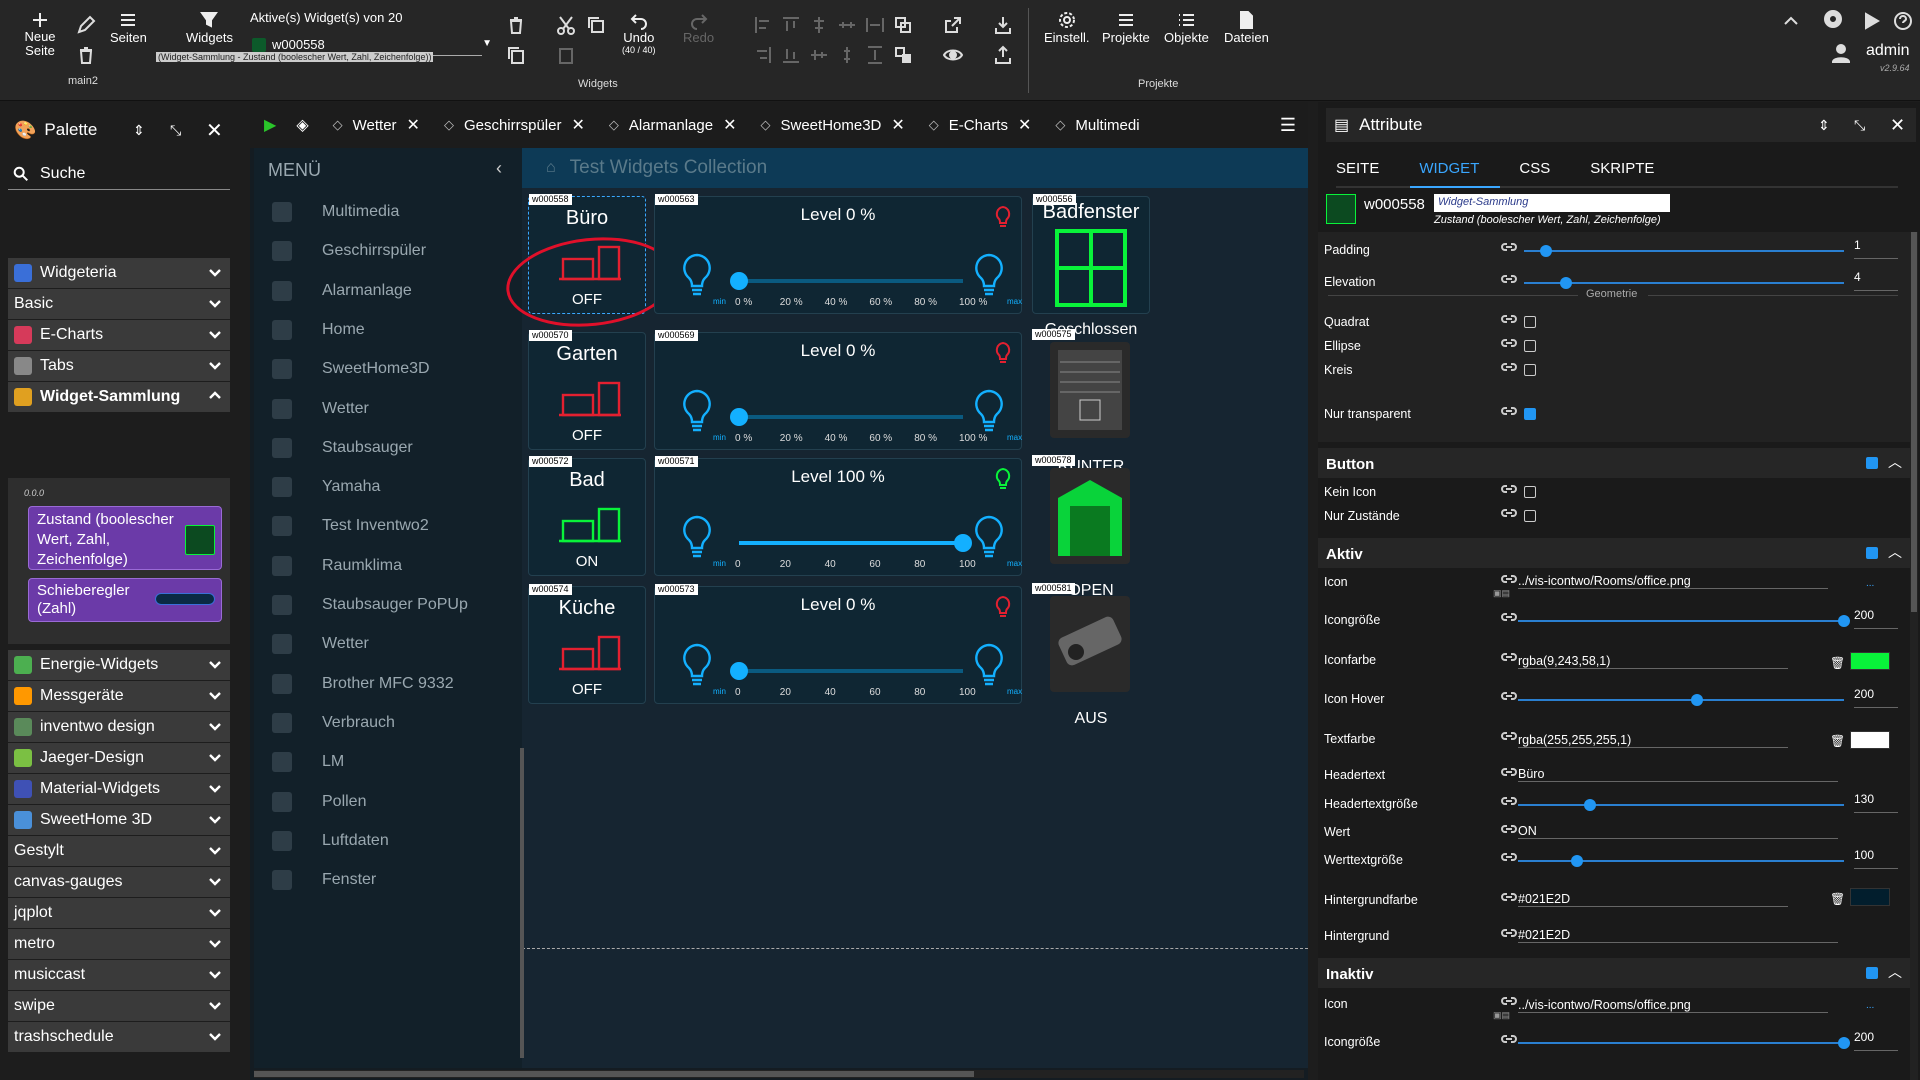 This screenshot has height=1080, width=1920. I want to click on align-top-icon, so click(791, 25).